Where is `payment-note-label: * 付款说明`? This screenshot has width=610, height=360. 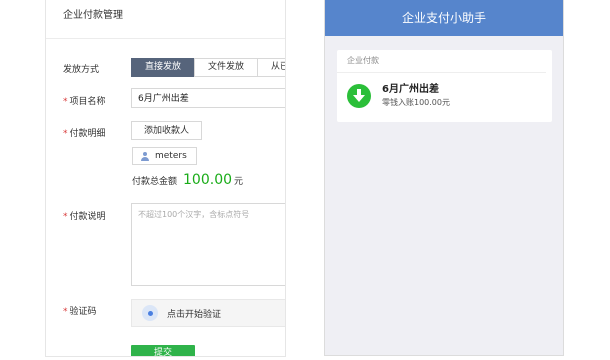
payment-note-label: * 付款说明 is located at coordinates (84, 217).